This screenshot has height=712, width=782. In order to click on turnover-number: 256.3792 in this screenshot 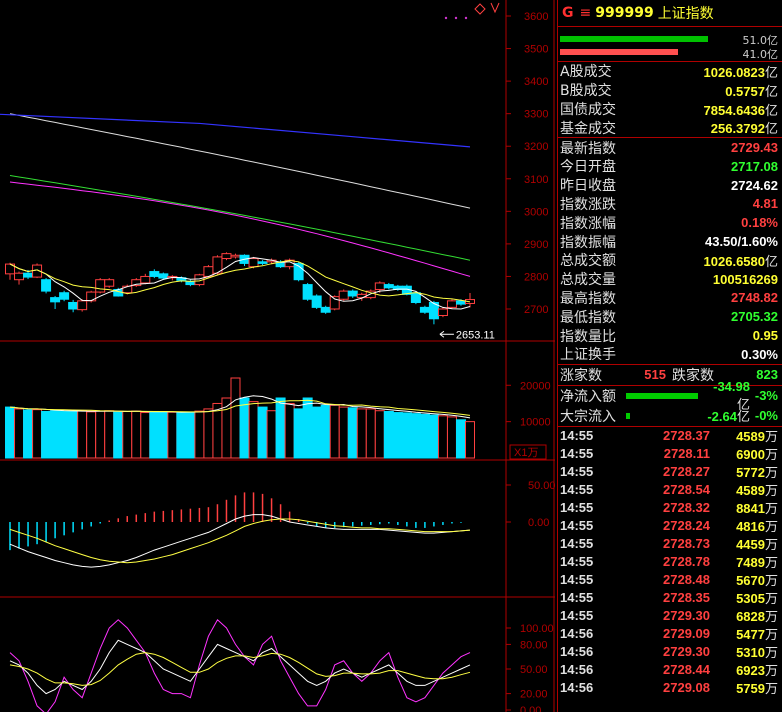, I will do `click(737, 129)`.